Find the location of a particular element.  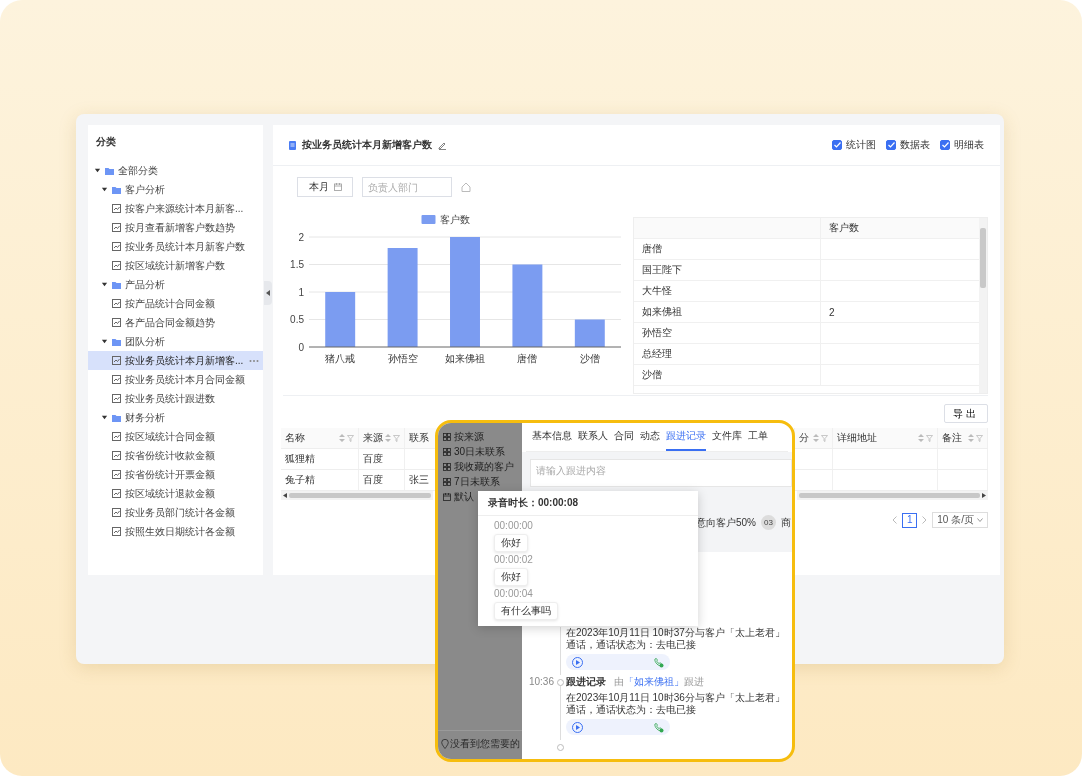

edit-icon is located at coordinates (442, 145).